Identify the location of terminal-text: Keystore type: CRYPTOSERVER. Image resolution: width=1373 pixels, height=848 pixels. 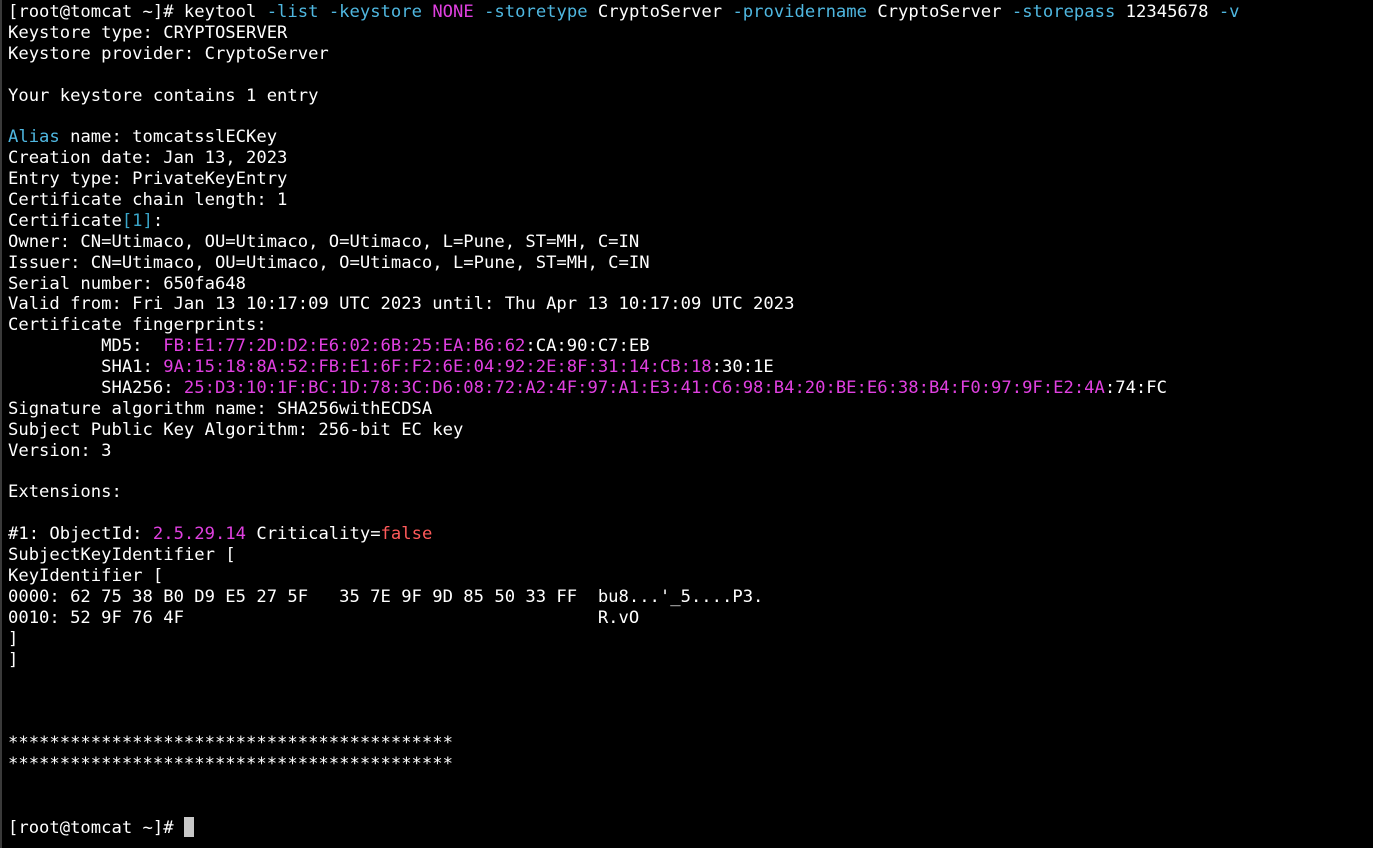
(148, 32).